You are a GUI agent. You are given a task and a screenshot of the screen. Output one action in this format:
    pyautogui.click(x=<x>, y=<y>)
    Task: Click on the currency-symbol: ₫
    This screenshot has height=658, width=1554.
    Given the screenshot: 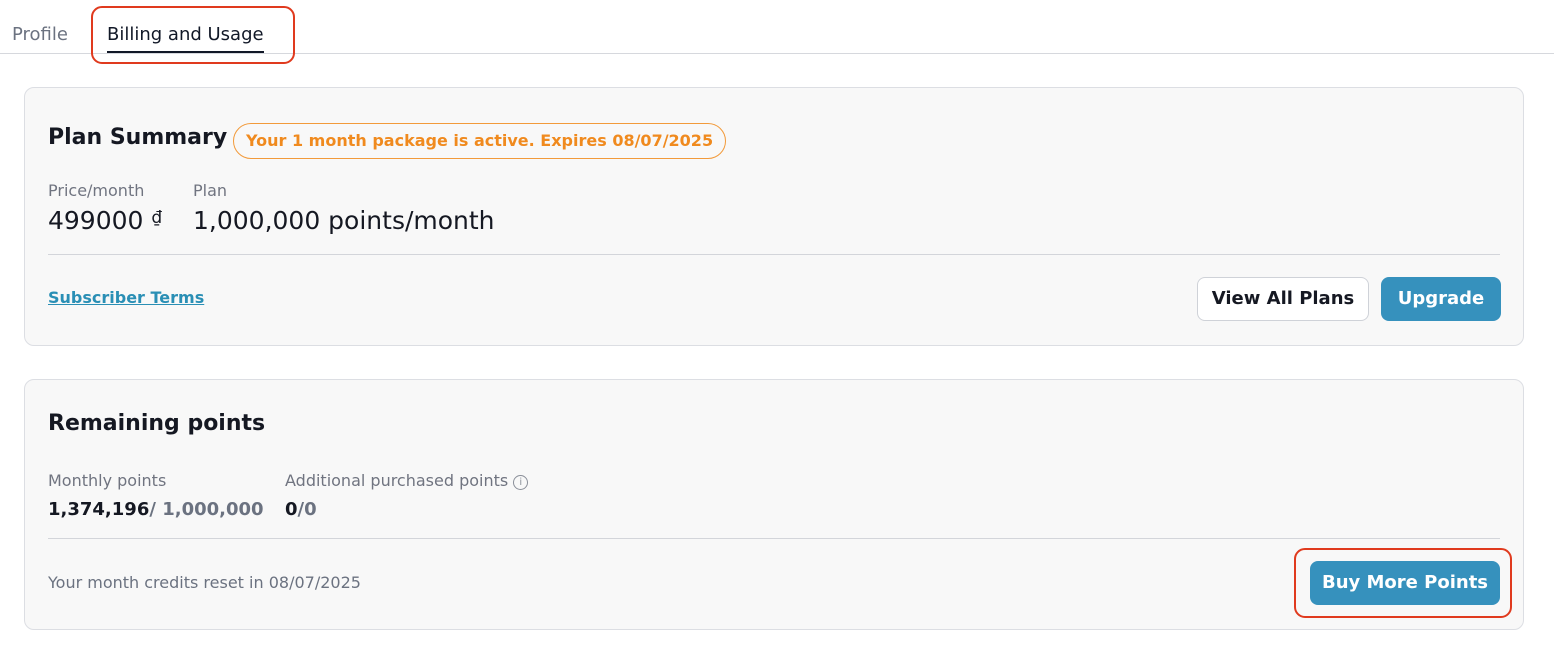 What is the action you would take?
    pyautogui.click(x=157, y=218)
    